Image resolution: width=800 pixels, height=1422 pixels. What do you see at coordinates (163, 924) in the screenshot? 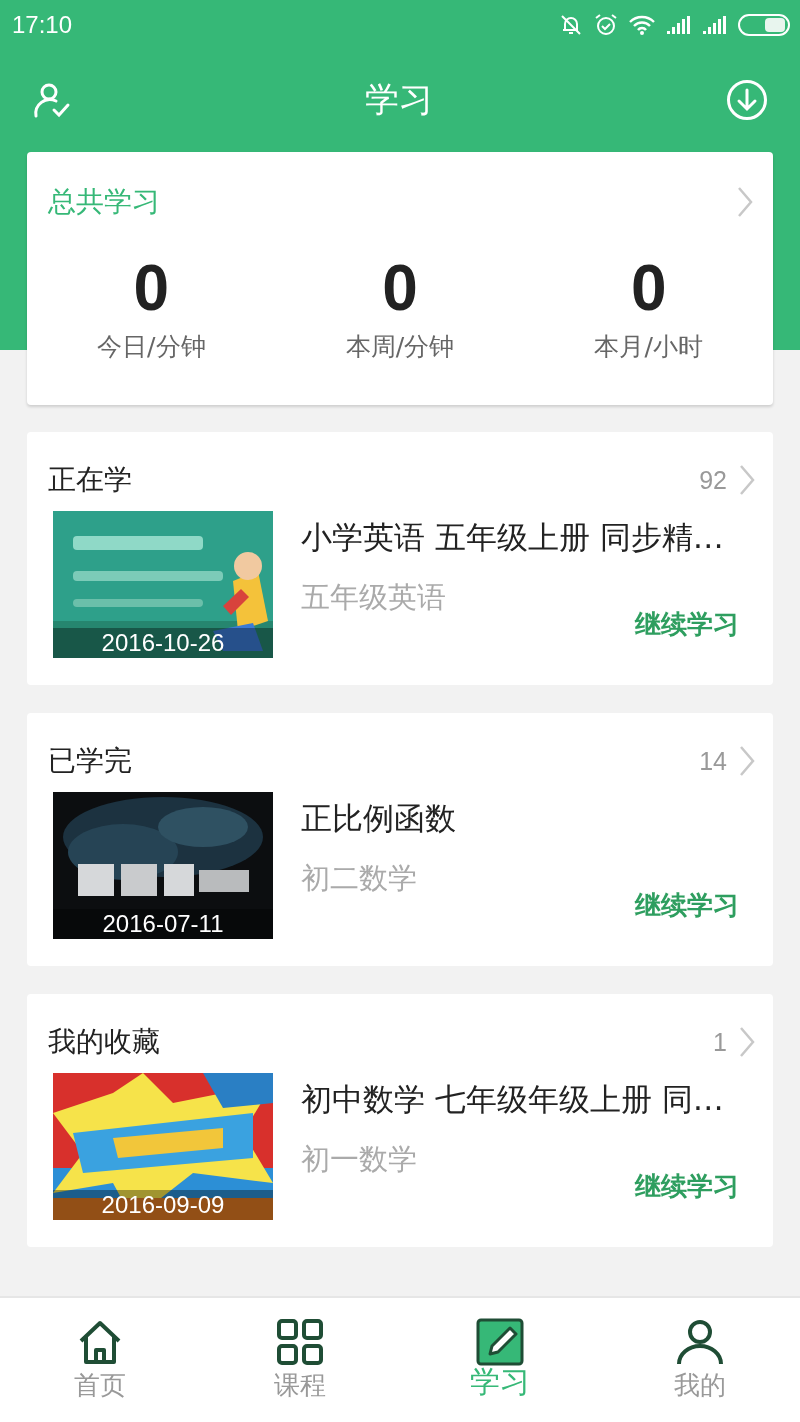
I see `course-date: 2016-07-11` at bounding box center [163, 924].